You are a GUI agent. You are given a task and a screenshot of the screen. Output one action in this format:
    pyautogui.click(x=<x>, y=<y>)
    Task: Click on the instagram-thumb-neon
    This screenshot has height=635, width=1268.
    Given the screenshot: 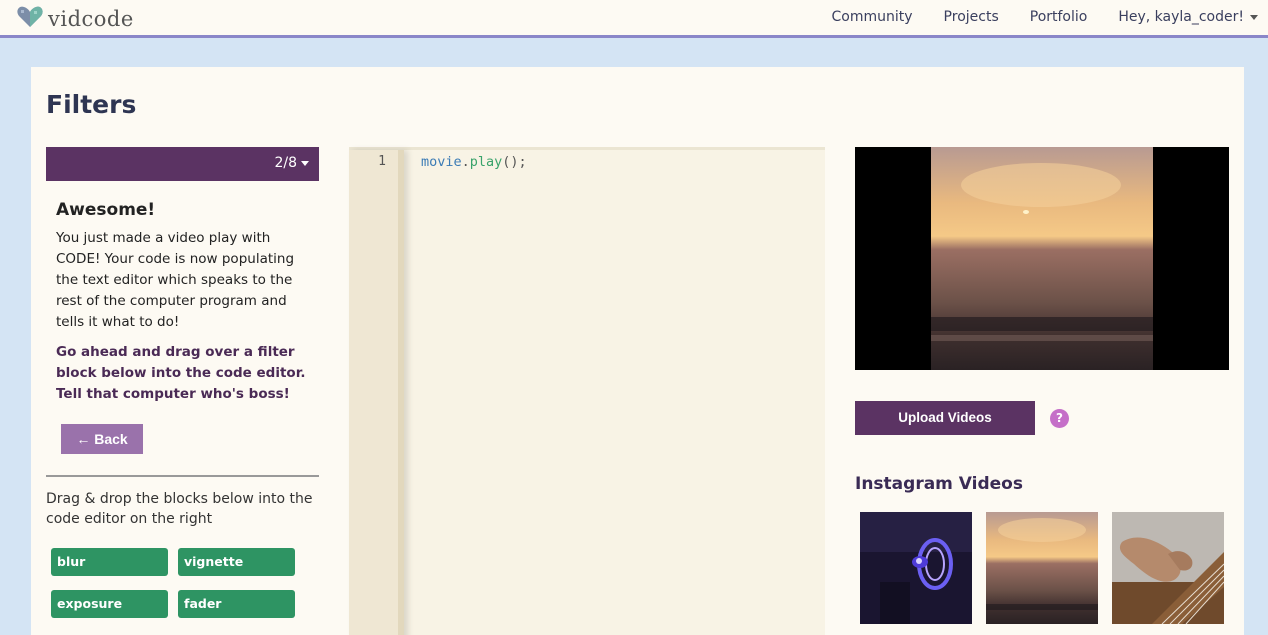 What is the action you would take?
    pyautogui.click(x=916, y=568)
    